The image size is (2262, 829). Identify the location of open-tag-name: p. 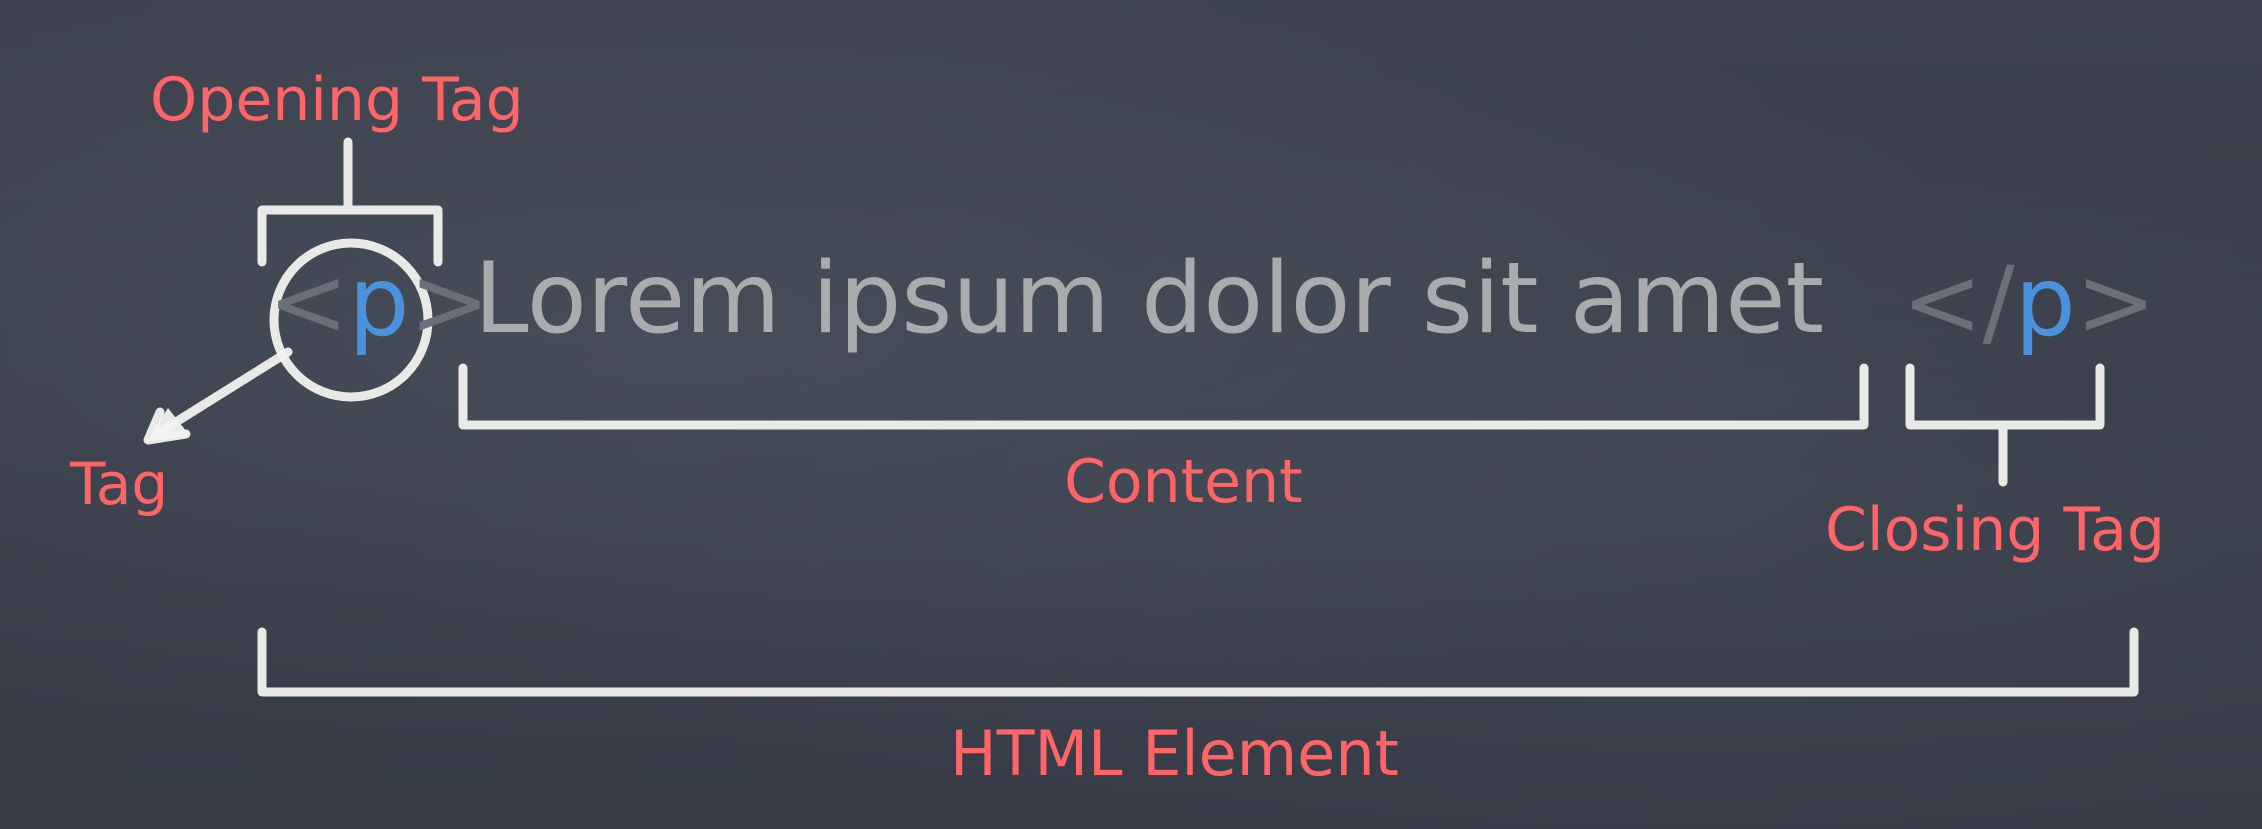
(379, 302).